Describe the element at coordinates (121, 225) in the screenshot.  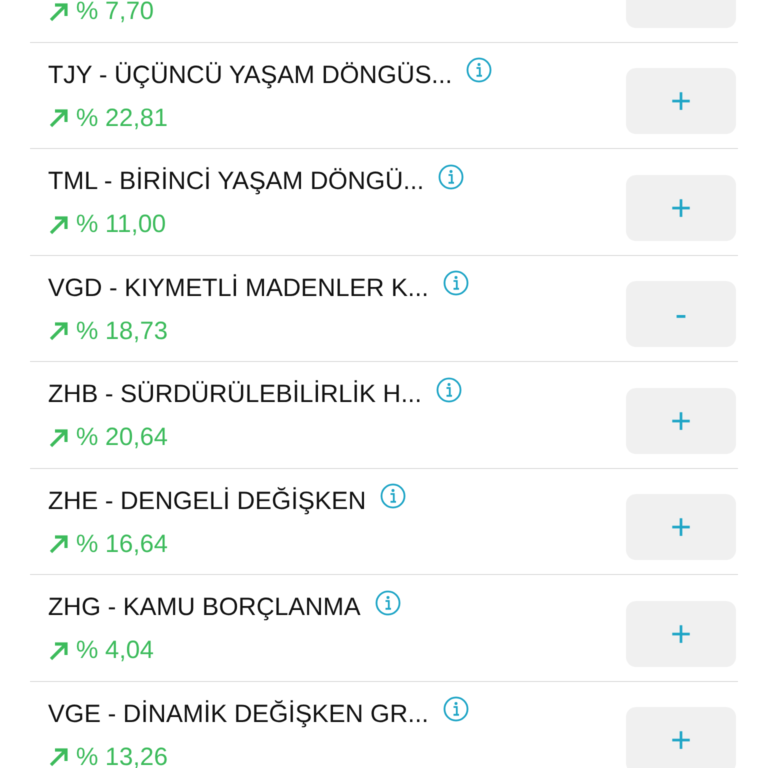
I see `return-percentage: % 11,00` at that location.